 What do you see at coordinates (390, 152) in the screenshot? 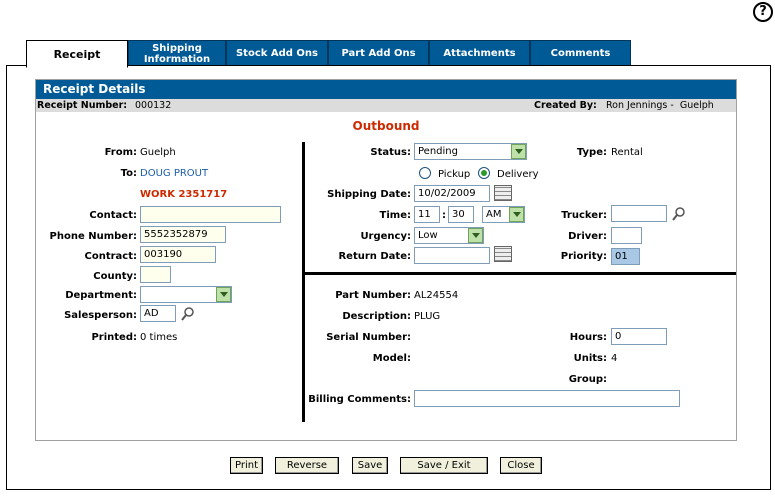
I see `status-label: Status:` at bounding box center [390, 152].